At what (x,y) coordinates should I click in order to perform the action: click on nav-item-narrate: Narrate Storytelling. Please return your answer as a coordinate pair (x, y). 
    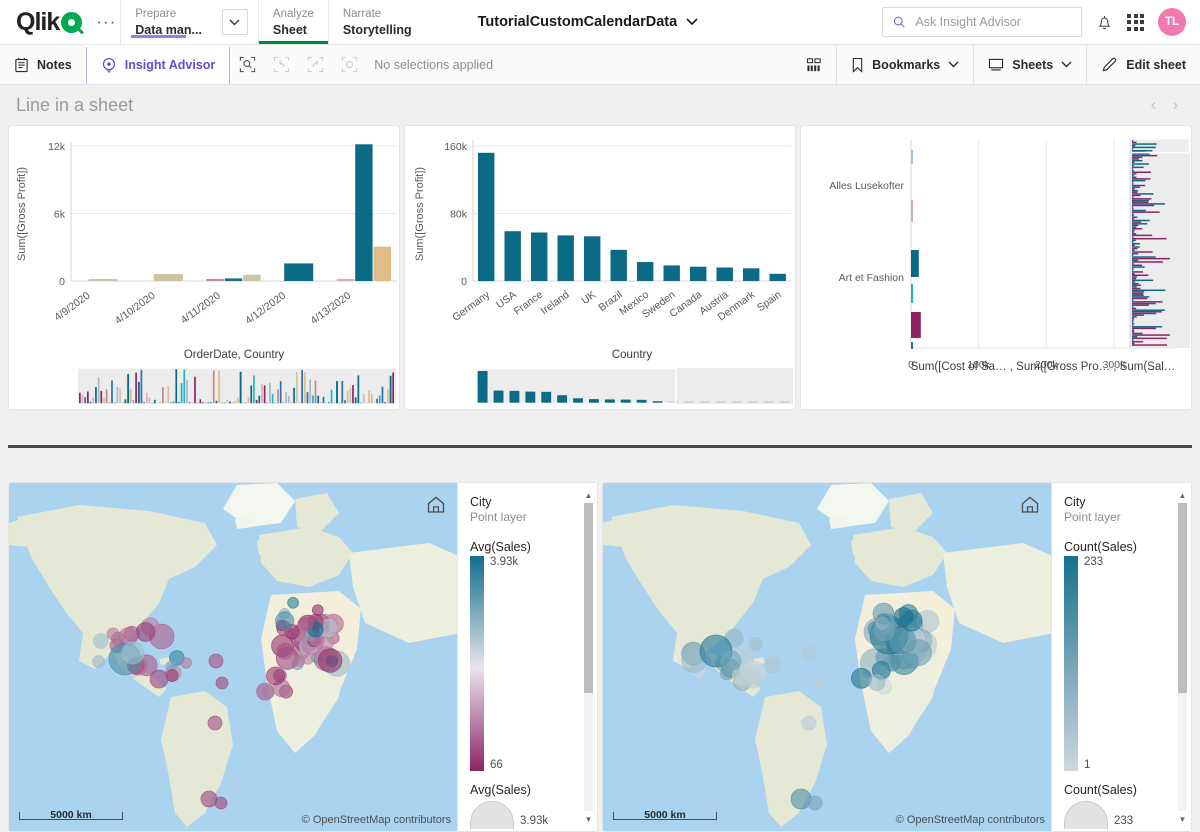
    Looking at the image, I should click on (377, 22).